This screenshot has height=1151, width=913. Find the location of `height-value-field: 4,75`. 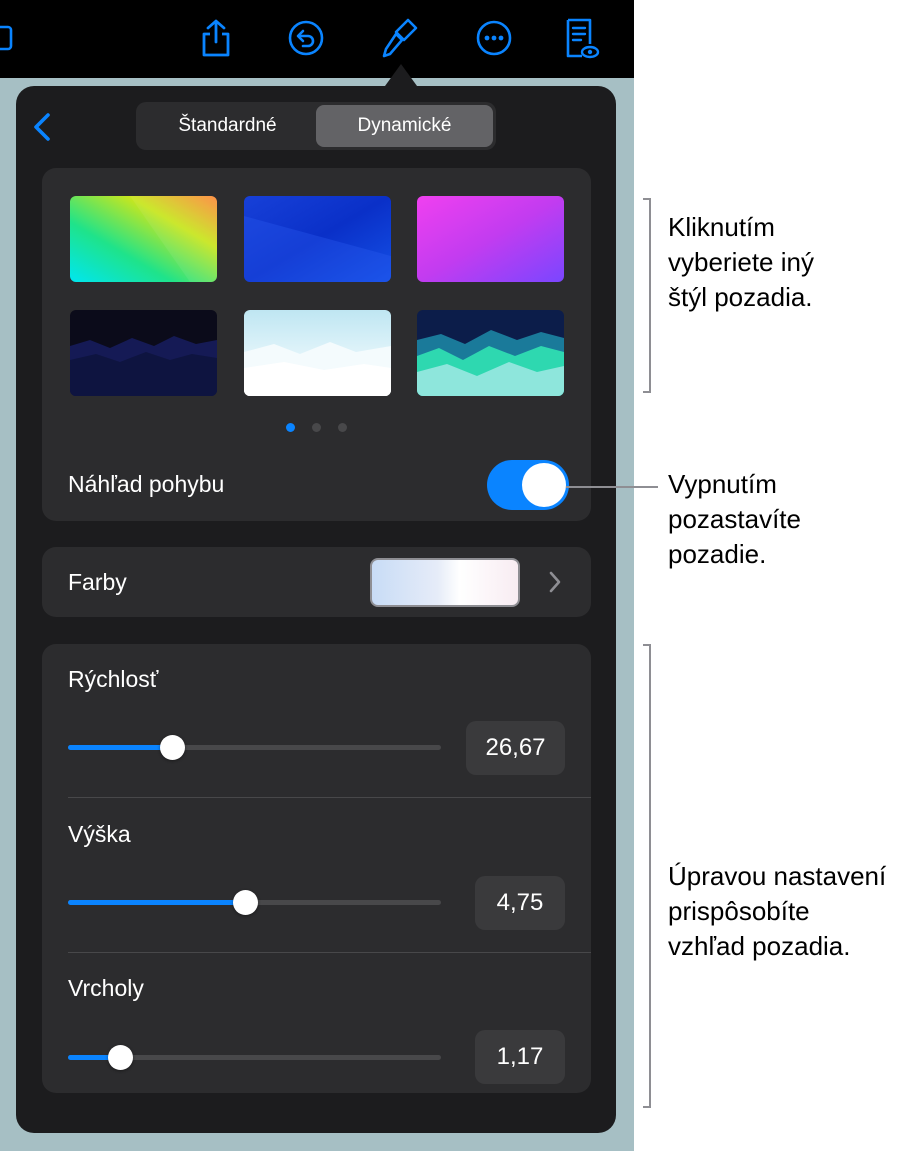

height-value-field: 4,75 is located at coordinates (520, 903).